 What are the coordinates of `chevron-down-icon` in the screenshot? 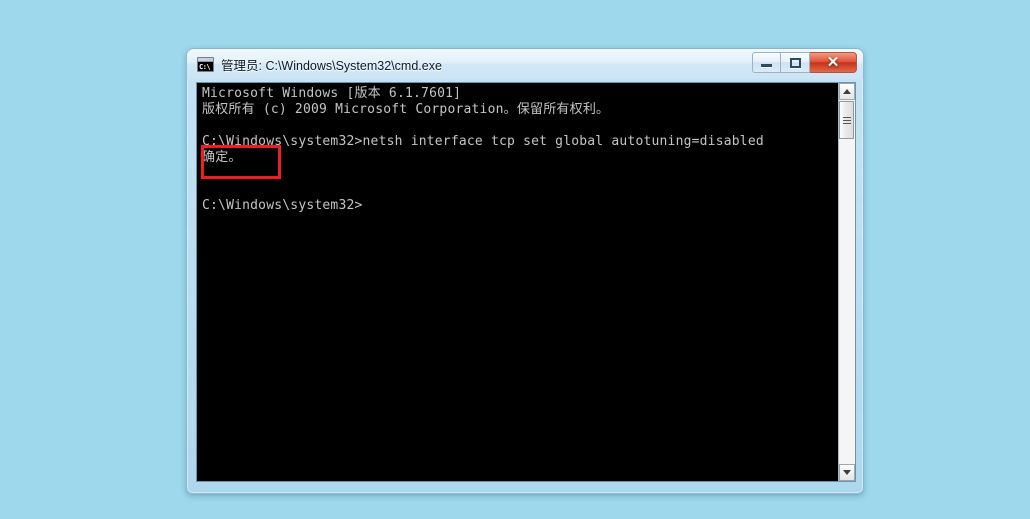 It's located at (847, 472).